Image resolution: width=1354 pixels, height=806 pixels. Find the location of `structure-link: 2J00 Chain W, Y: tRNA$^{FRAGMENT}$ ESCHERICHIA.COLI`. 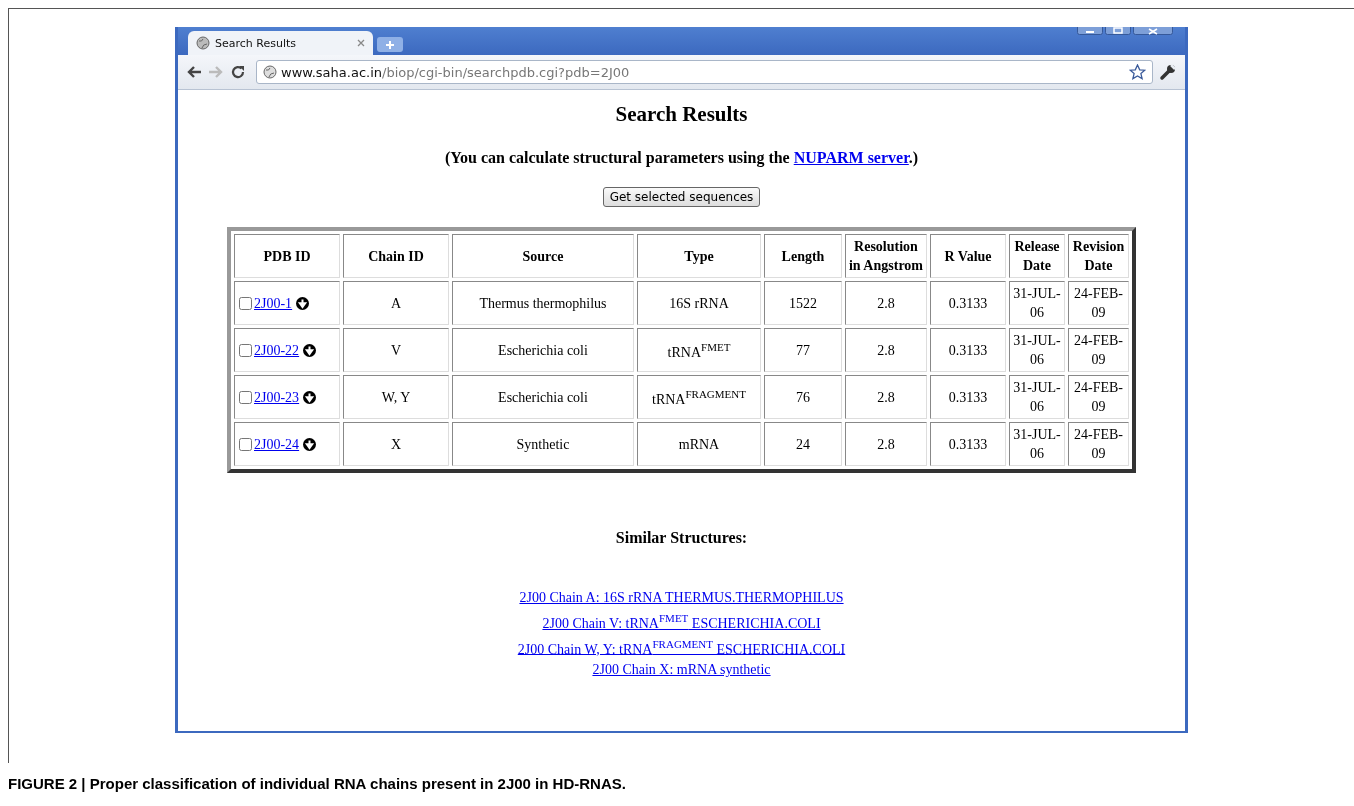

structure-link: 2J00 Chain W, Y: tRNA$^{FRAGMENT}$ ESCHERICHIA.COLI is located at coordinates (681, 646).